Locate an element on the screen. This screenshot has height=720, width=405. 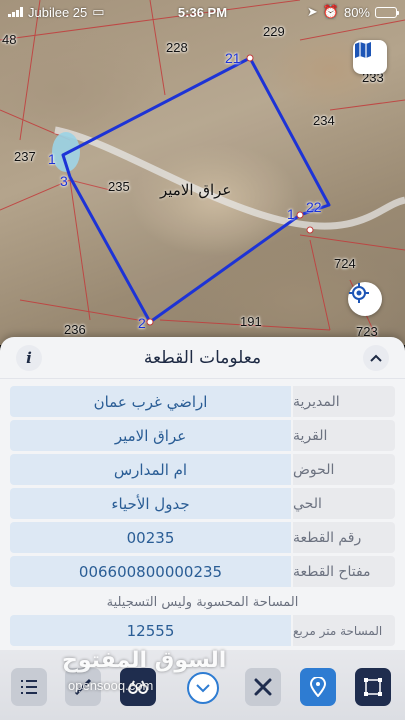
row-value: جدول الأحياء is located at coordinates (150, 503).